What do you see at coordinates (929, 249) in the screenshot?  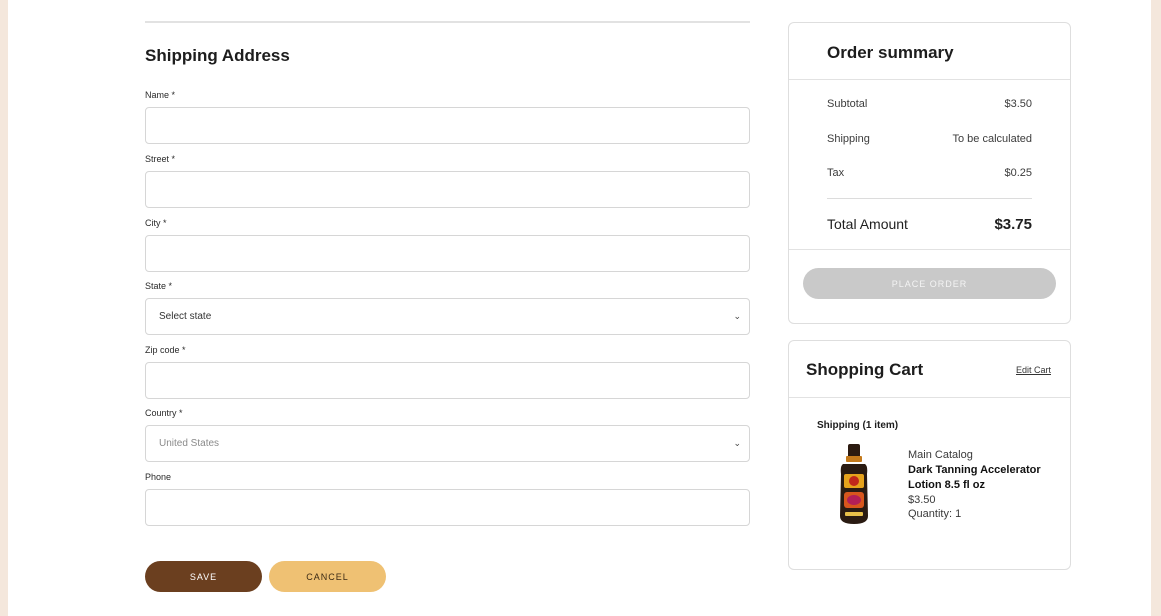 I see `summary-footer-divider` at bounding box center [929, 249].